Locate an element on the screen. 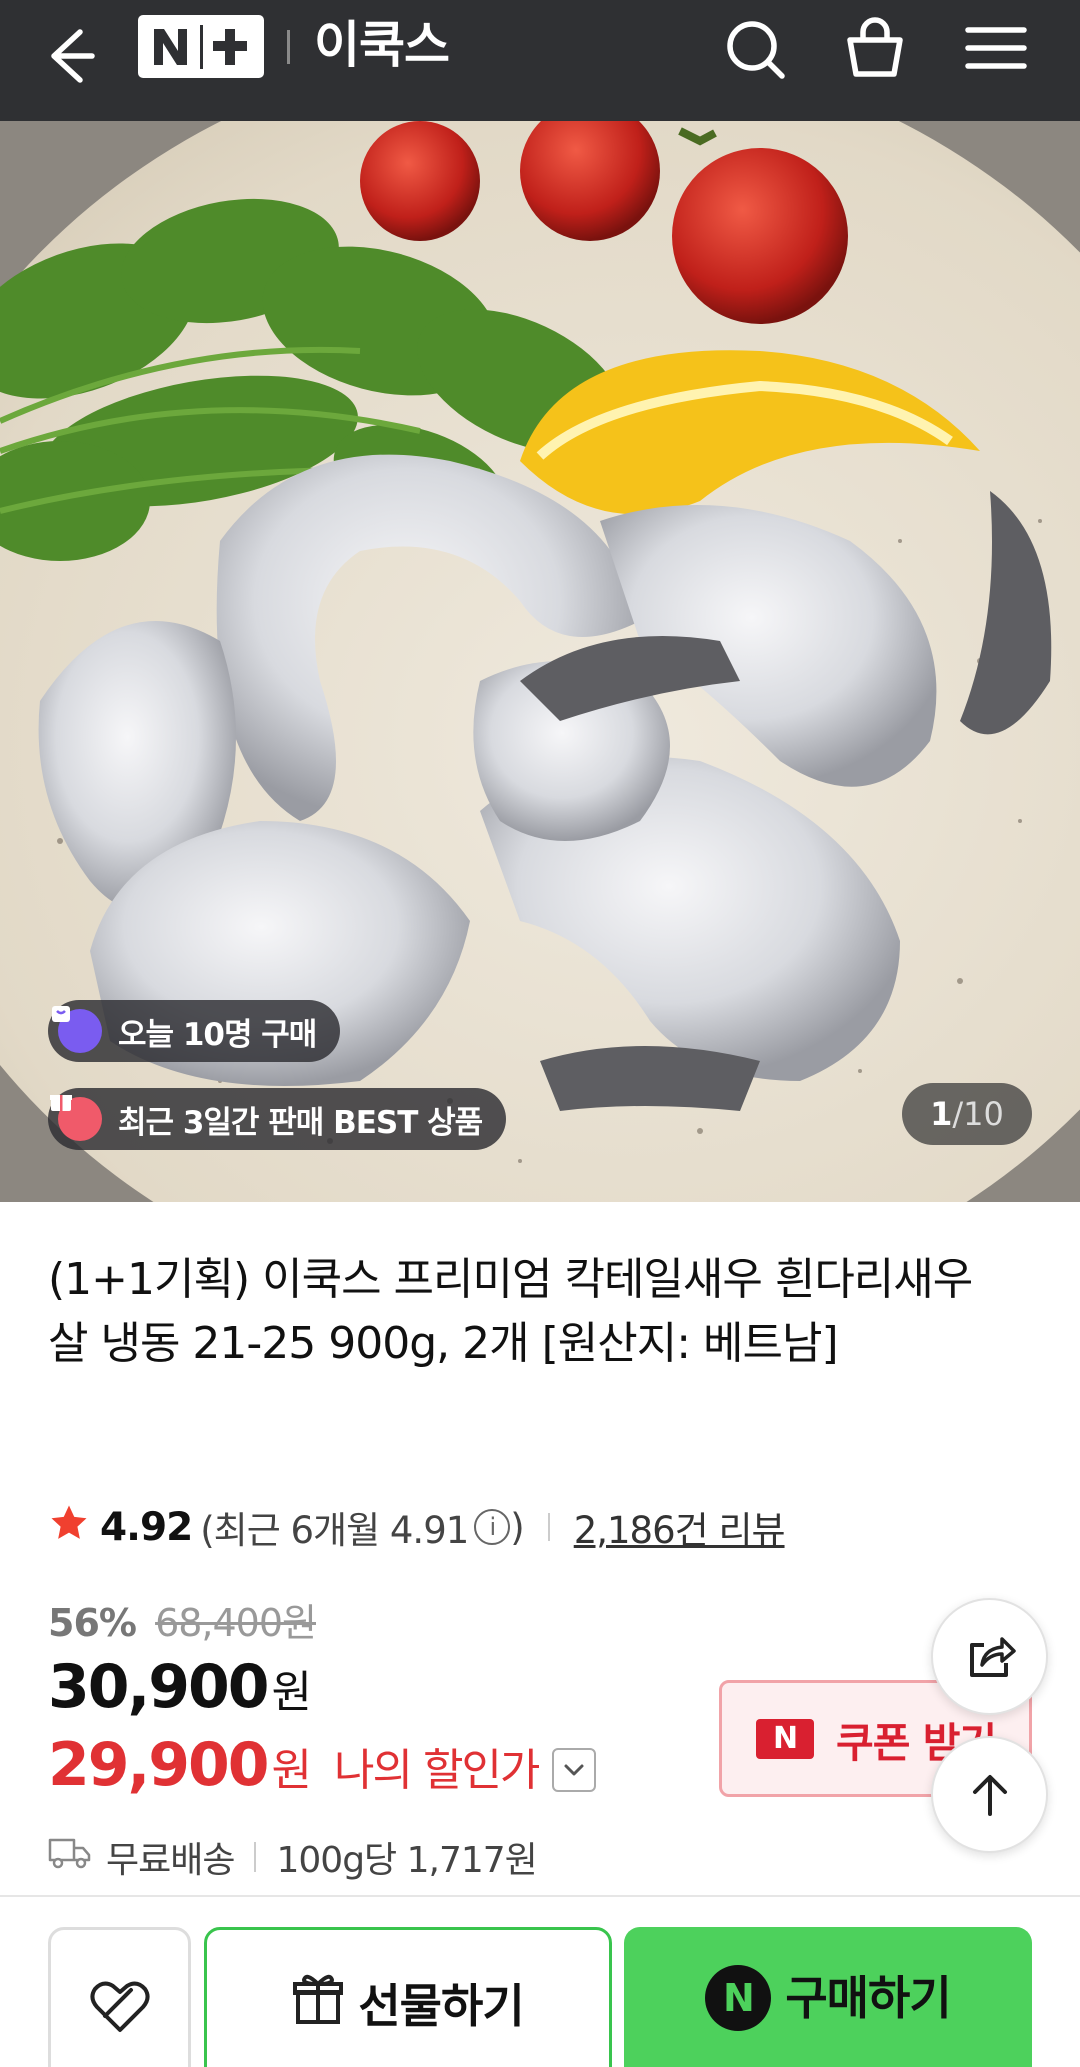 The image size is (1080, 2067). best-seller-text: 최근 3일간 판매 BEST 상품 is located at coordinates (300, 1122).